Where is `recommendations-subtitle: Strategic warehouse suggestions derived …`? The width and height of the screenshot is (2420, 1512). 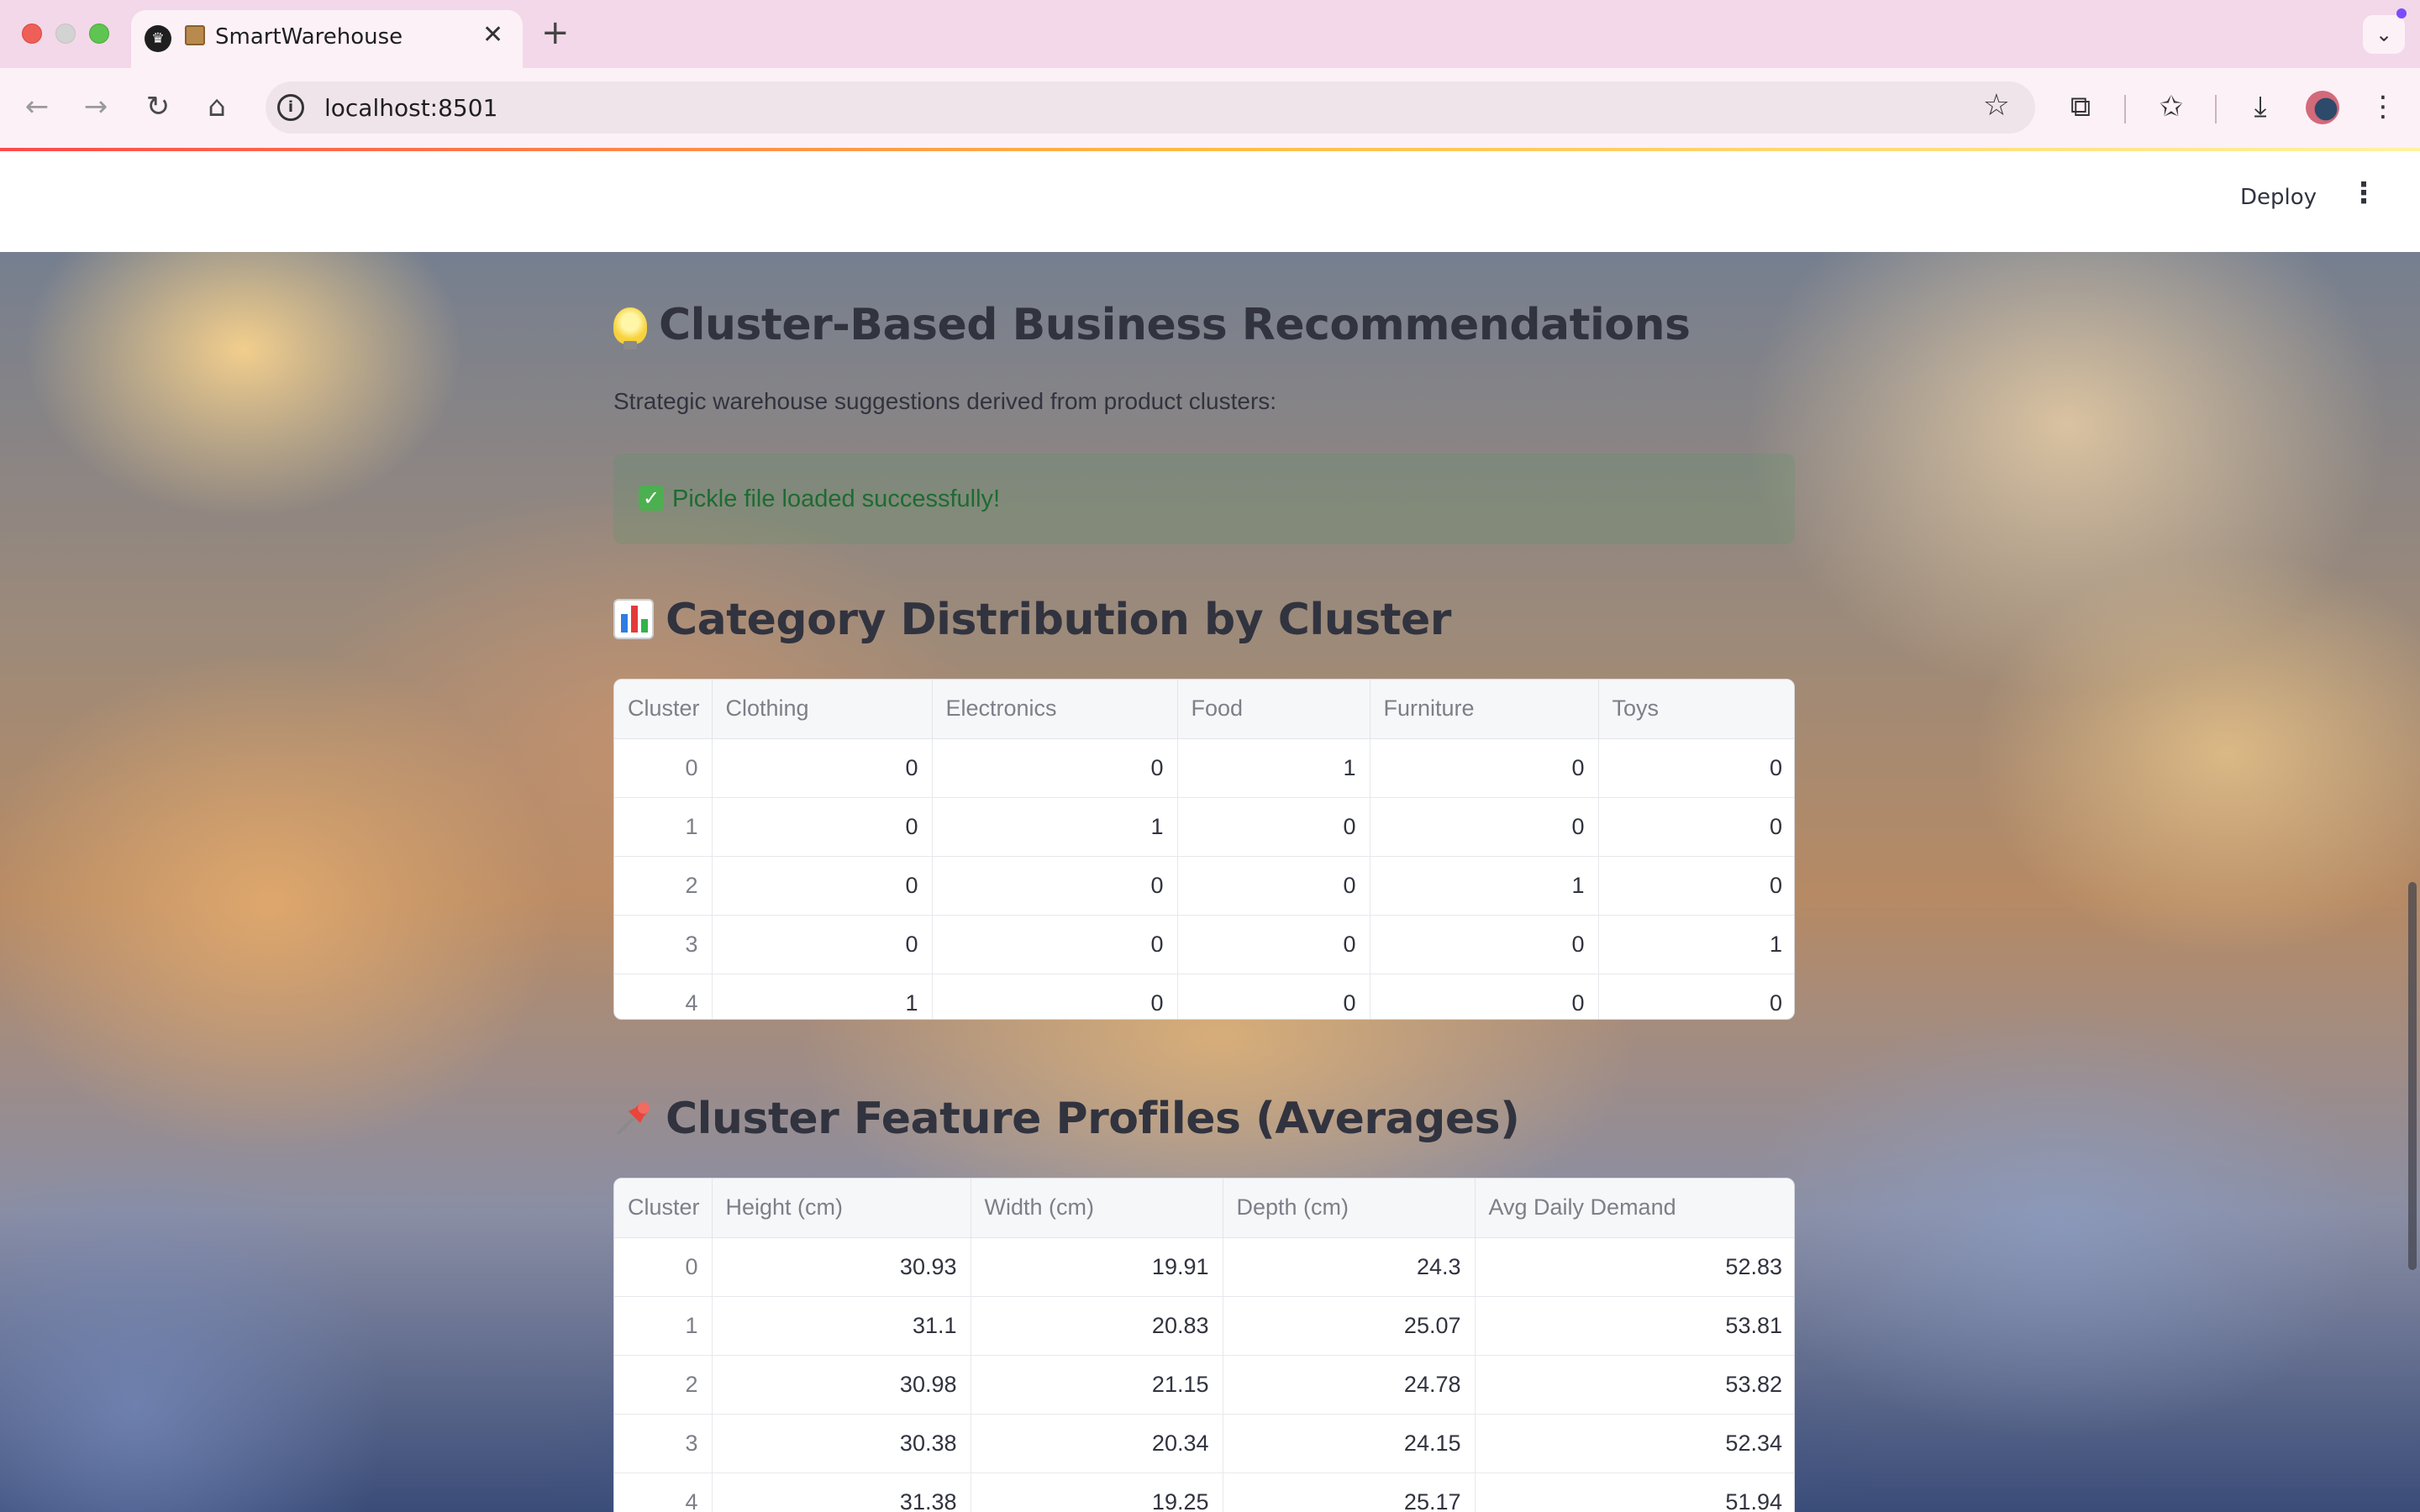 recommendations-subtitle: Strategic warehouse suggestions derived … is located at coordinates (945, 401).